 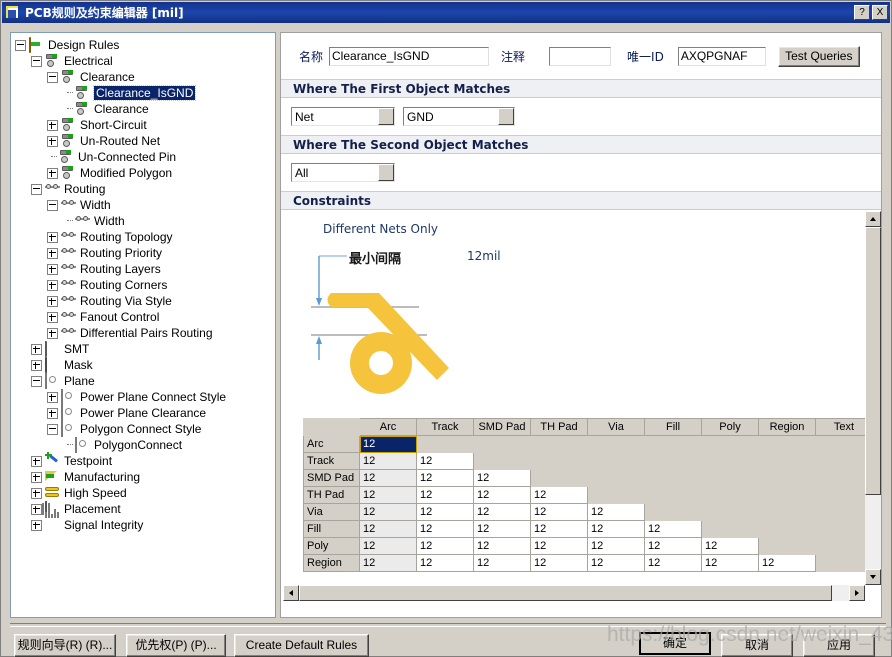 I want to click on matrix-row-header: Track, so click(x=331, y=461).